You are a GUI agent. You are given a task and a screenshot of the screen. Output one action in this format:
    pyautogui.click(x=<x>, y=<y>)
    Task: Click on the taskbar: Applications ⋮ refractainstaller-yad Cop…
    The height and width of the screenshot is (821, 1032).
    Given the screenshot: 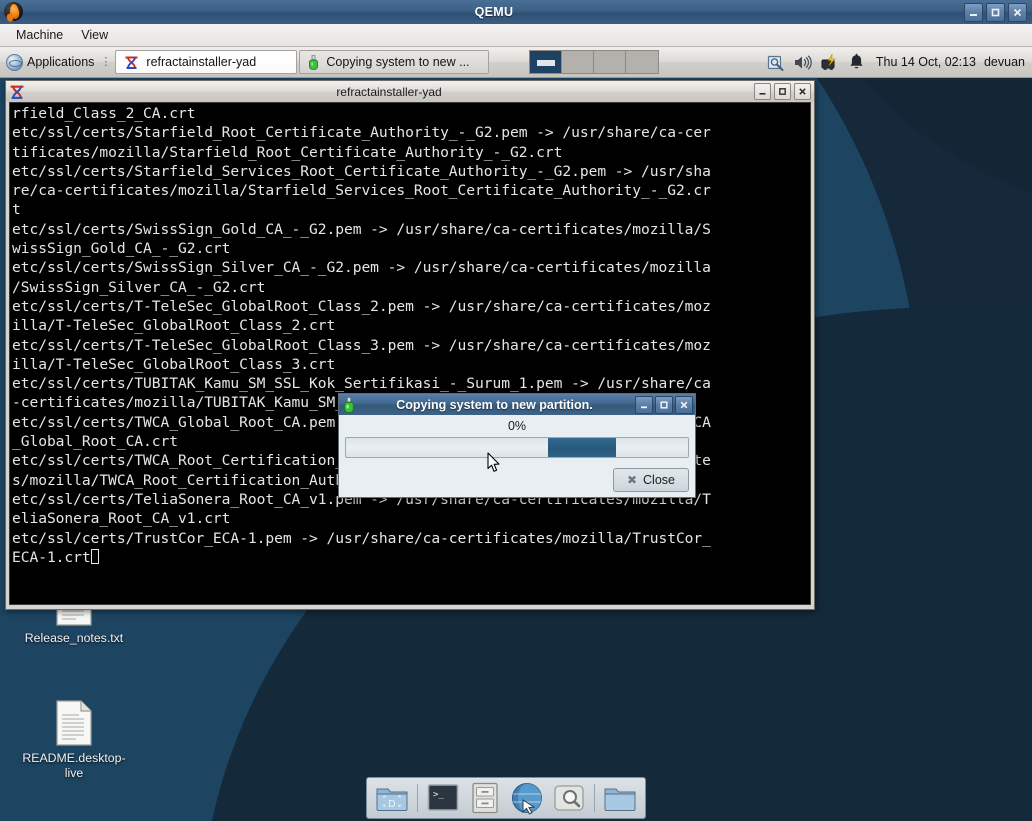 What is the action you would take?
    pyautogui.click(x=516, y=62)
    